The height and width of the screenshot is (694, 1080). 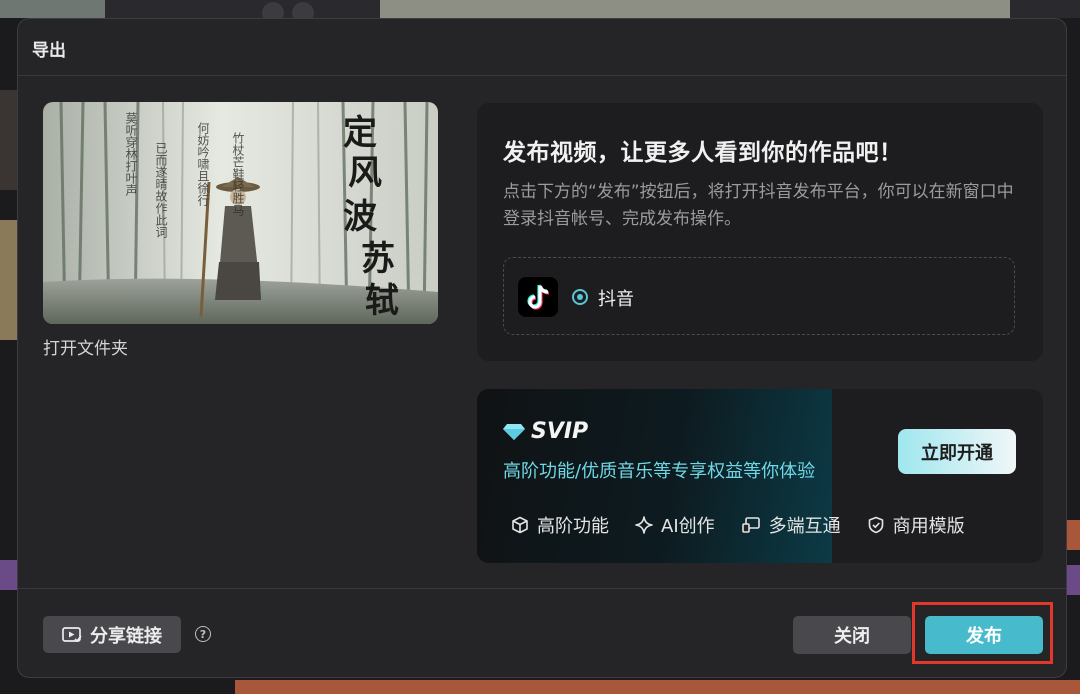 What do you see at coordinates (238, 174) in the screenshot?
I see `svg-text: 竹杖芒鞋轻胜马` at bounding box center [238, 174].